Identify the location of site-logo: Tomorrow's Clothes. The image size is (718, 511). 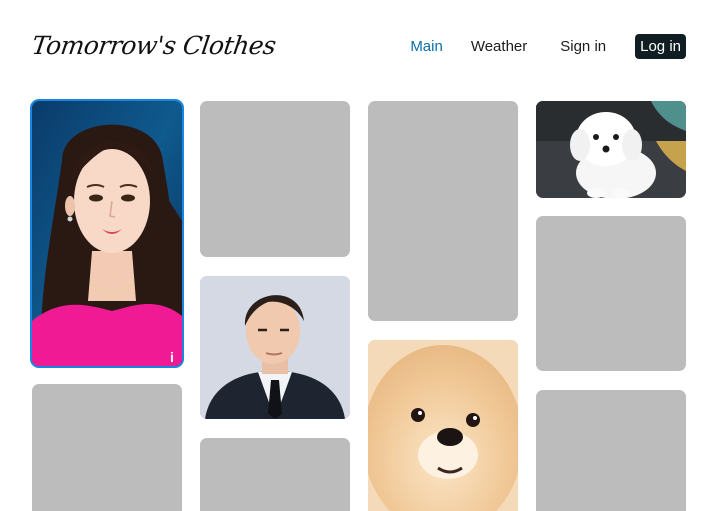
(153, 46).